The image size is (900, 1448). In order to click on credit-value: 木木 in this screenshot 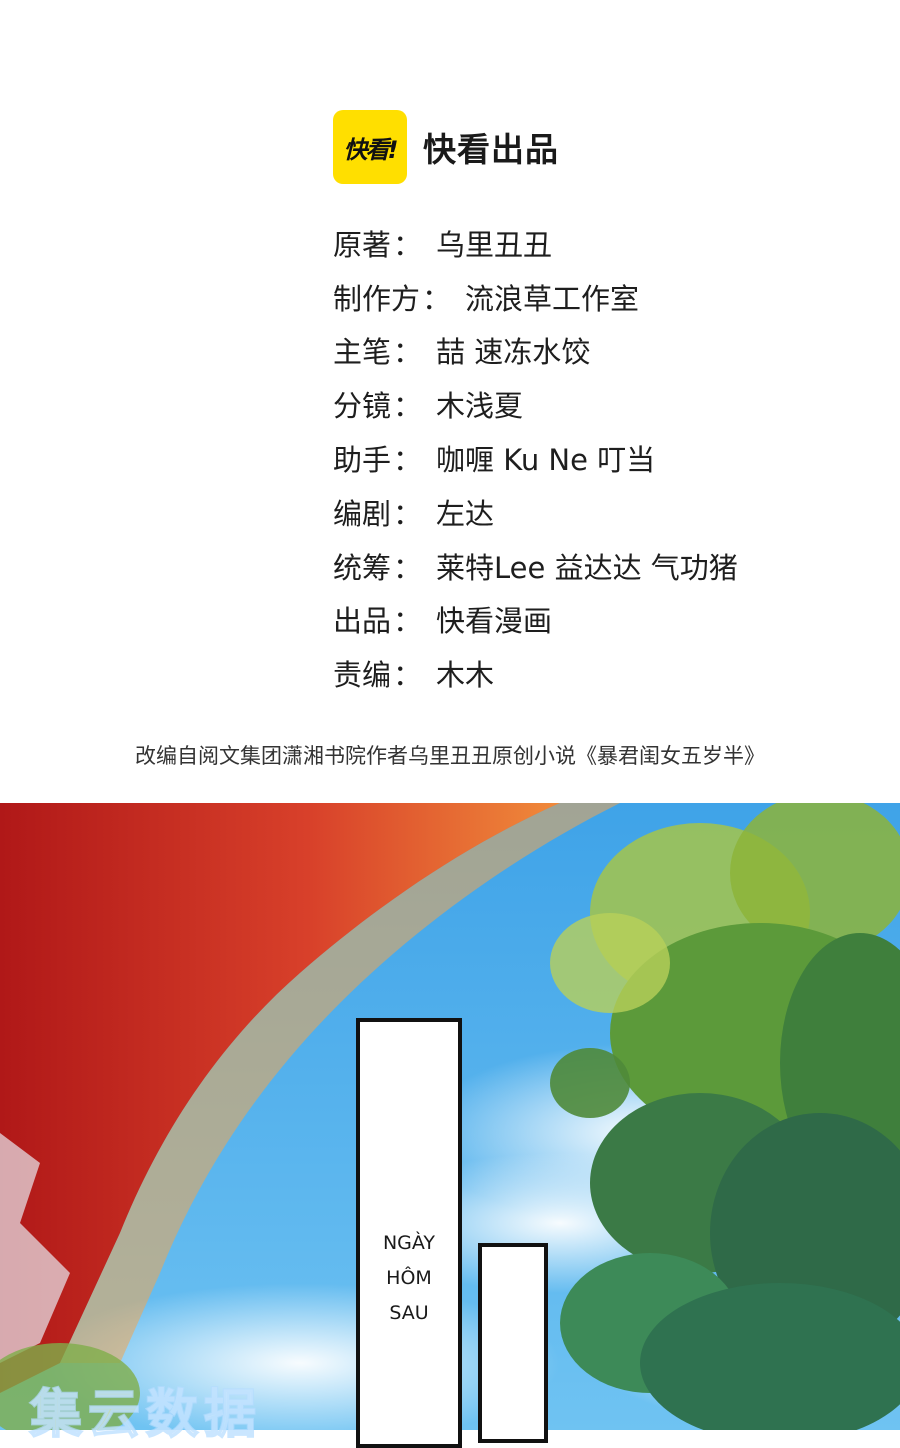, I will do `click(465, 675)`.